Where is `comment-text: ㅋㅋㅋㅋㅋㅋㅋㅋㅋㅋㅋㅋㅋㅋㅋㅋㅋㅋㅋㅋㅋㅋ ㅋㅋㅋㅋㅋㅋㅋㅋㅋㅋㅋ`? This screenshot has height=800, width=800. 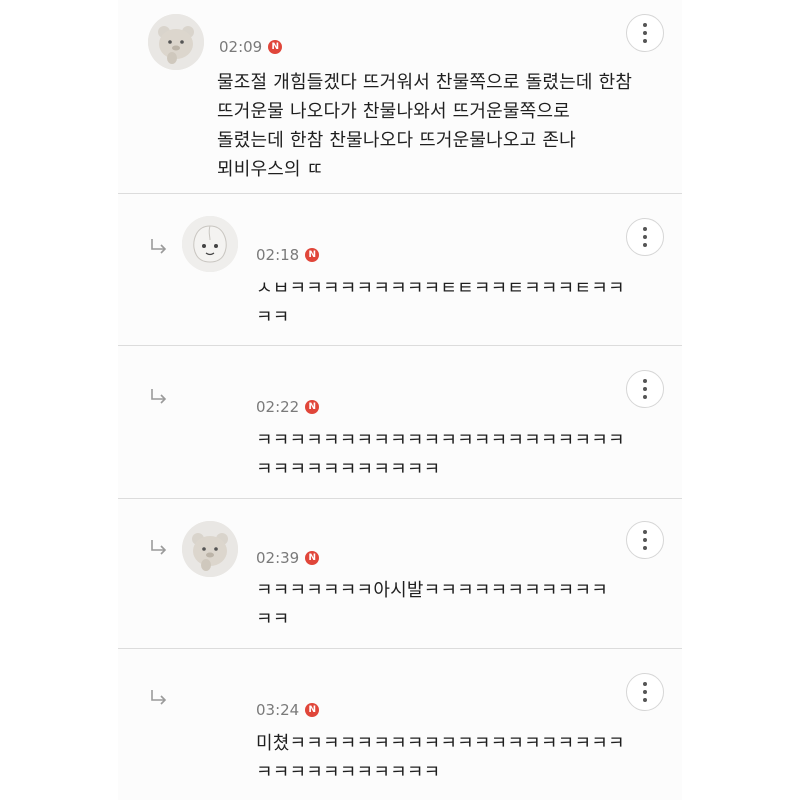
comment-text: ㅋㅋㅋㅋㅋㅋㅋㅋㅋㅋㅋㅋㅋㅋㅋㅋㅋㅋㅋㅋㅋㅋ ㅋㅋㅋㅋㅋㅋㅋㅋㅋㅋㅋ is located at coordinates (440, 455).